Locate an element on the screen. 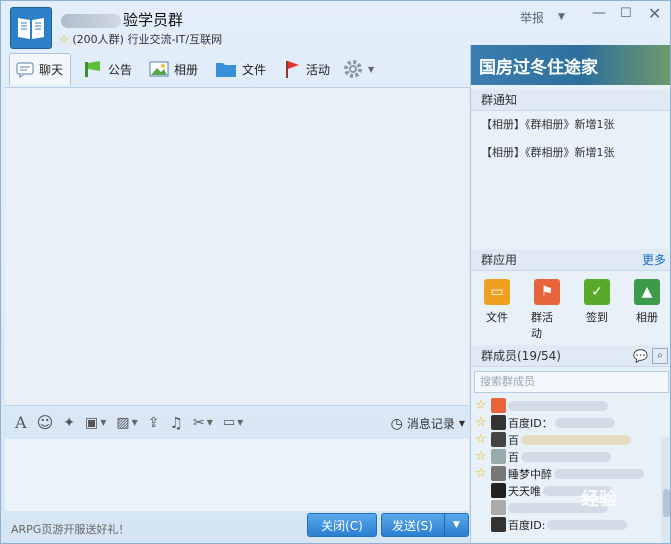 The width and height of the screenshot is (671, 544). app-label: 群活动 is located at coordinates (542, 325).